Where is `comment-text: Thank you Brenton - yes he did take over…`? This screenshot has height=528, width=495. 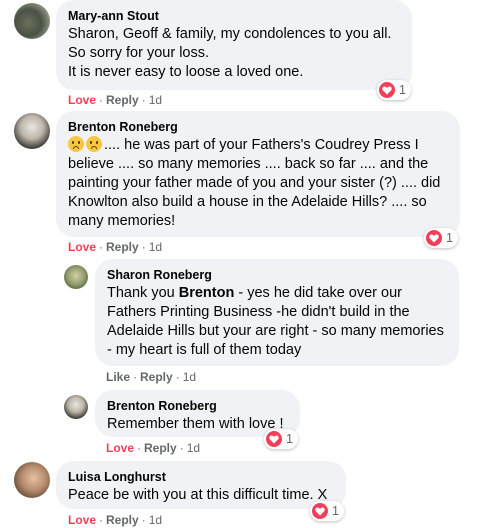
comment-text: Thank you Brenton - yes he did take over… is located at coordinates (275, 321).